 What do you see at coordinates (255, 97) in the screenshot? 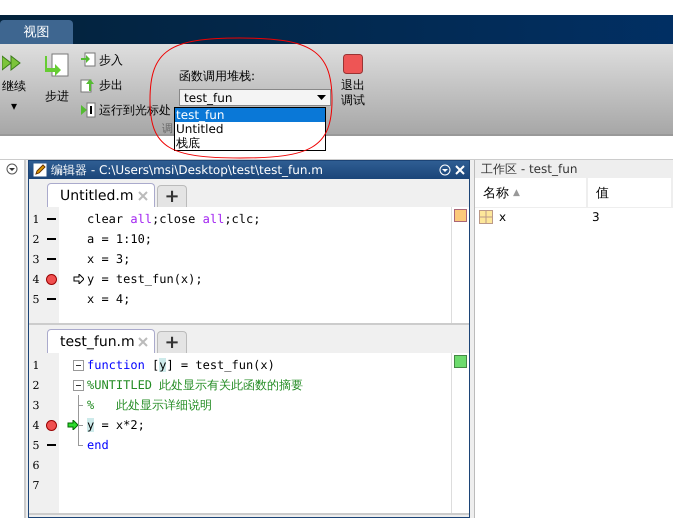
I see `call-stack-dropdown: test_fun` at bounding box center [255, 97].